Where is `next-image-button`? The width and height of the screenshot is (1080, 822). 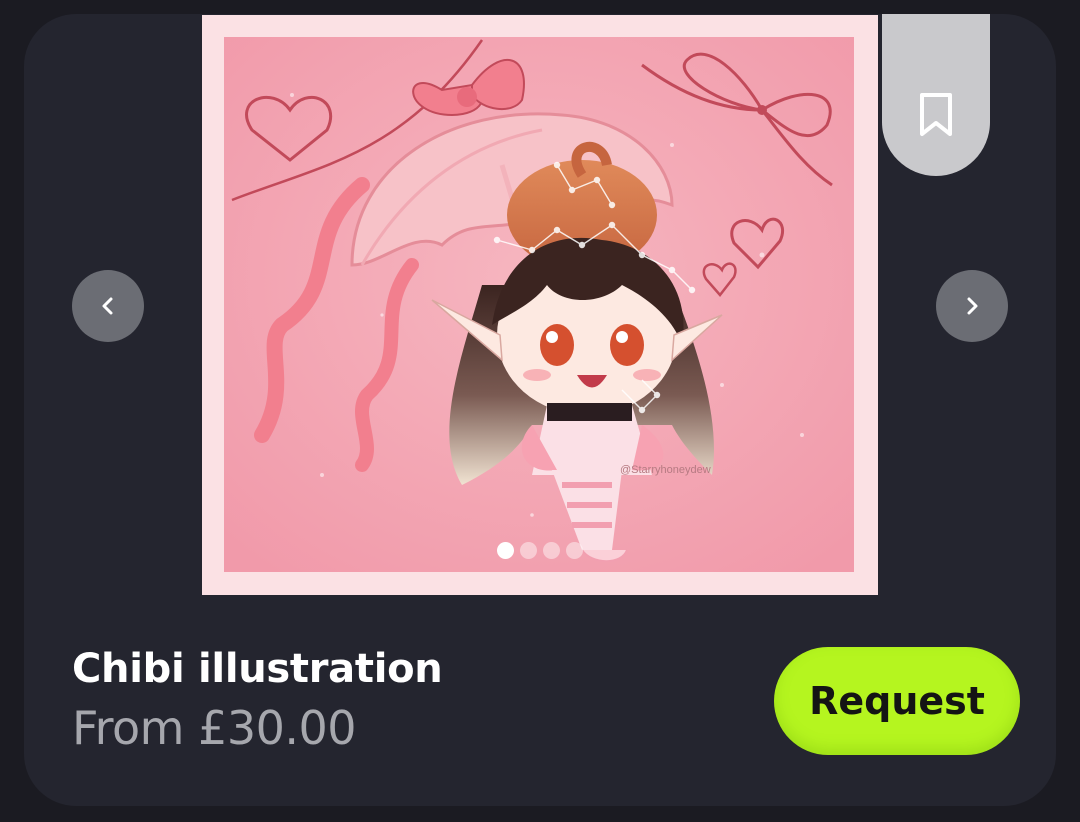
next-image-button is located at coordinates (972, 306).